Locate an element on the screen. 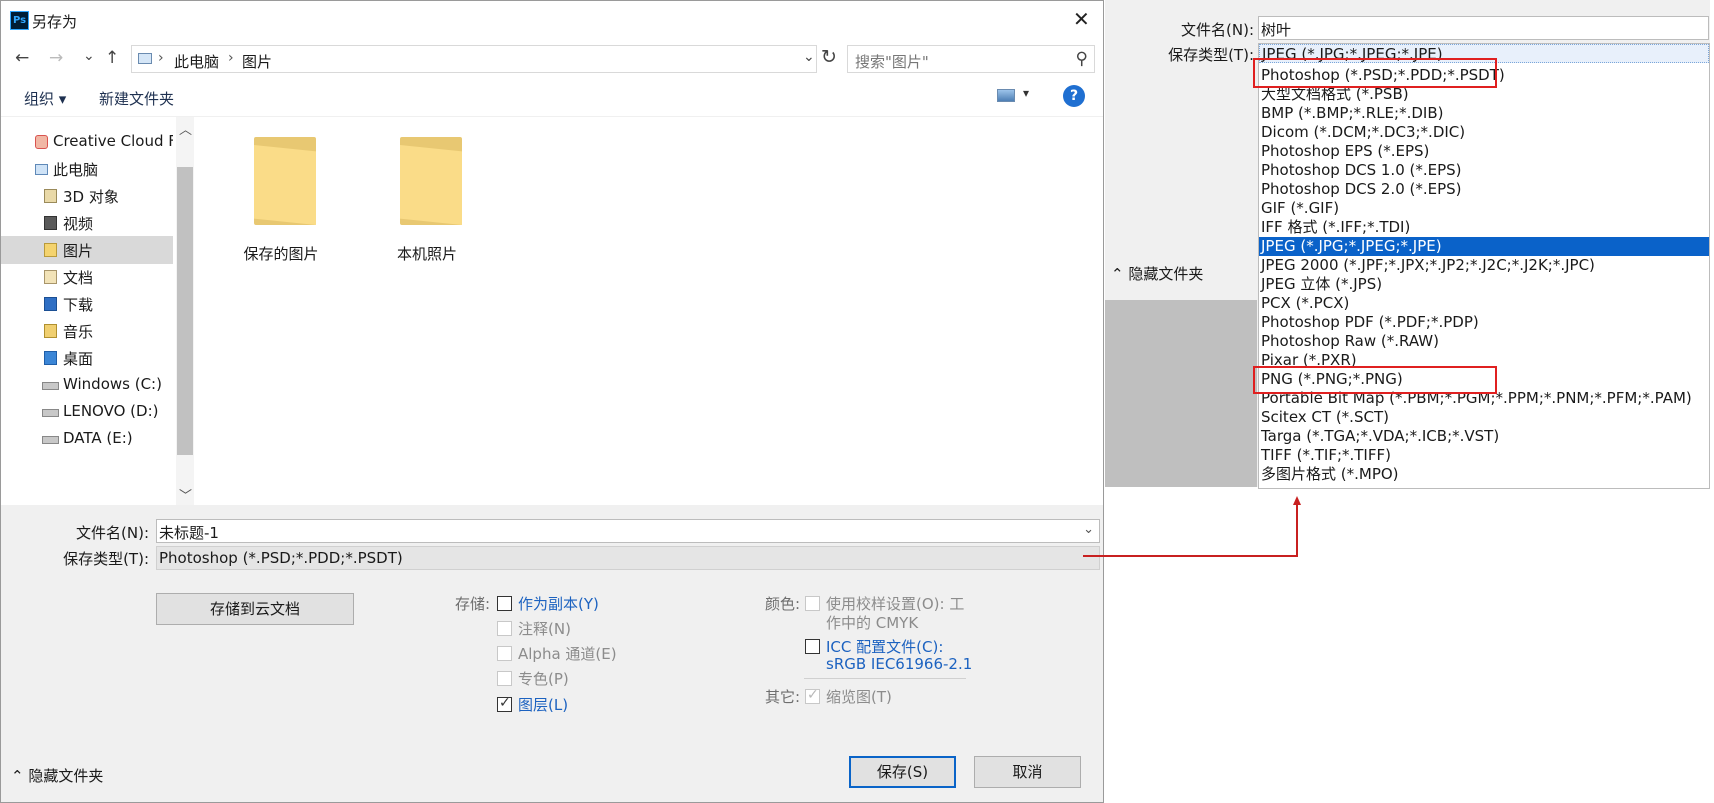 The width and height of the screenshot is (1714, 803). filename-label: 文件名(N): is located at coordinates (112, 533).